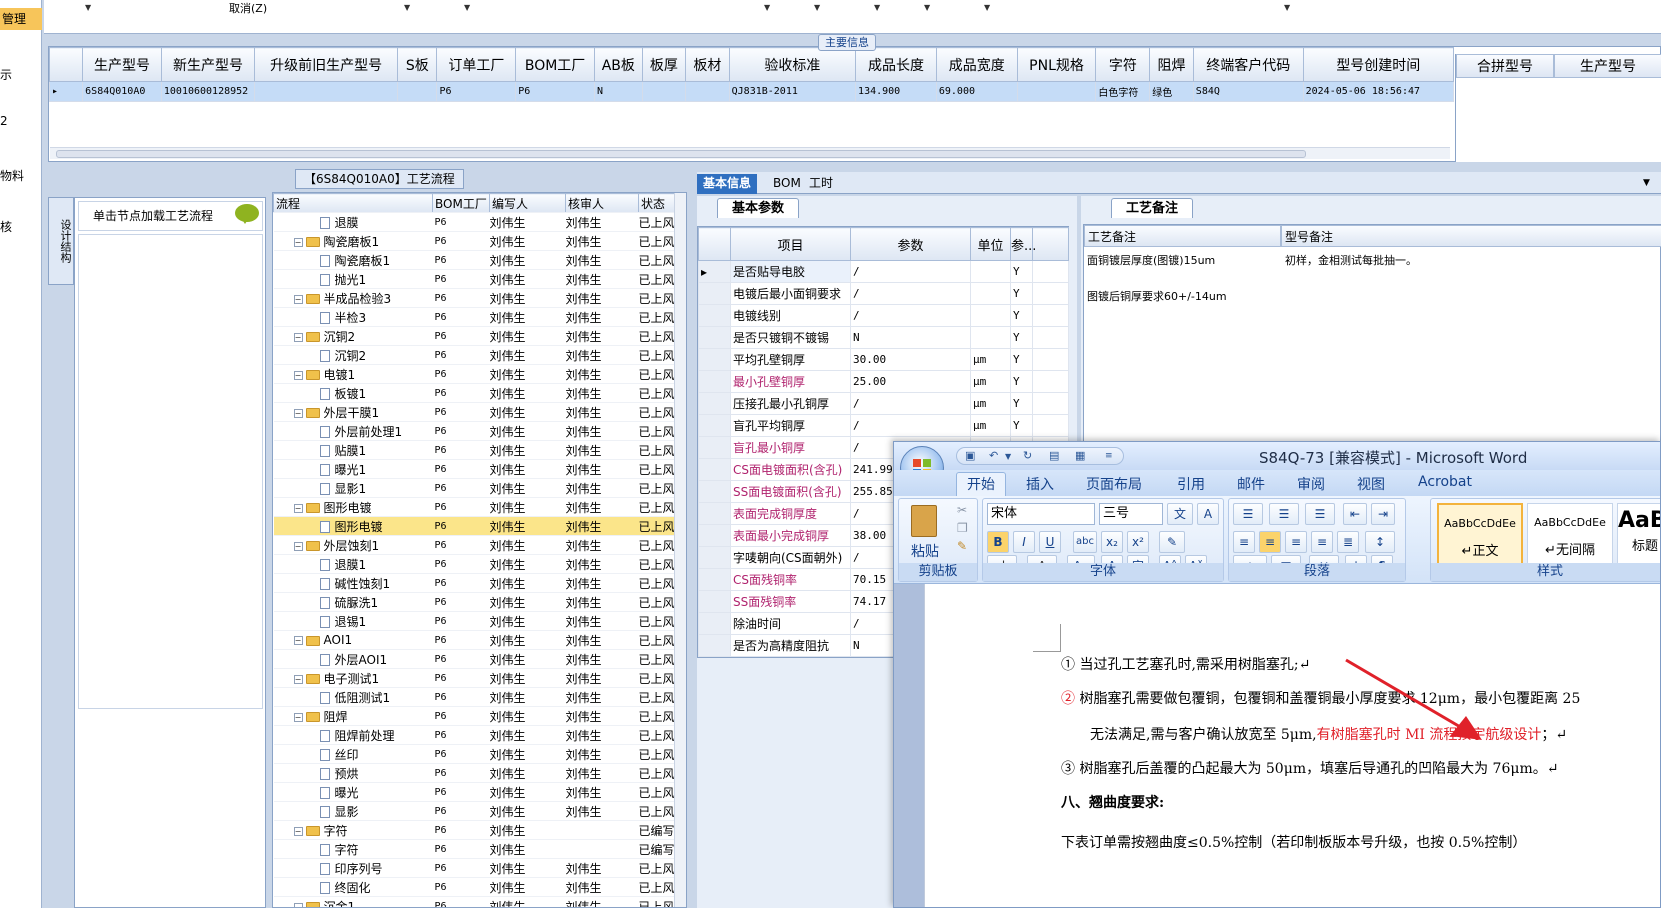 The height and width of the screenshot is (908, 1661). I want to click on flow-row: − 字符 P6 刘伟生 已编写, so click(475, 830).